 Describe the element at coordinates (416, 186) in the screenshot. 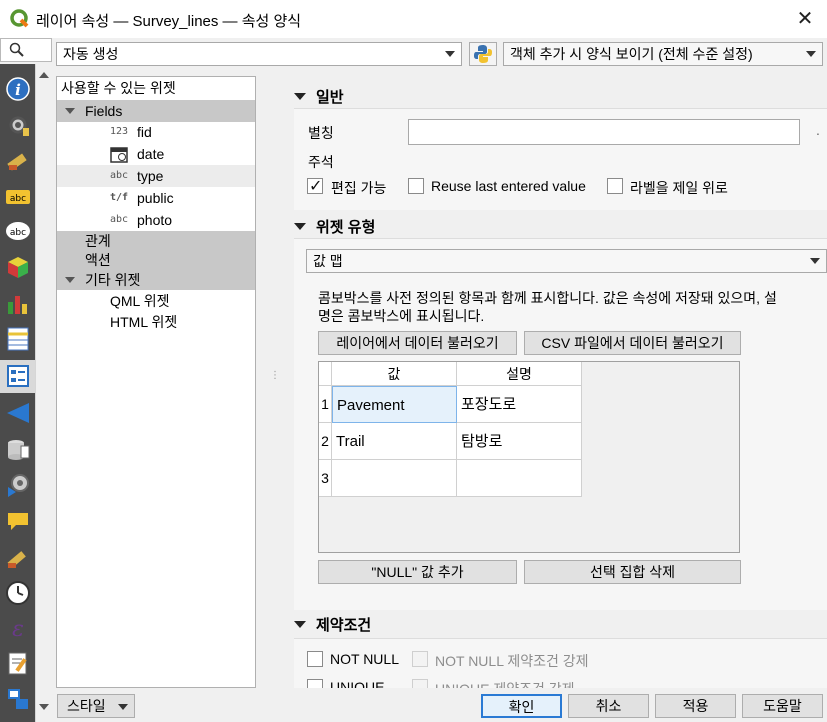

I see `reuse-last-value-checkbox` at that location.